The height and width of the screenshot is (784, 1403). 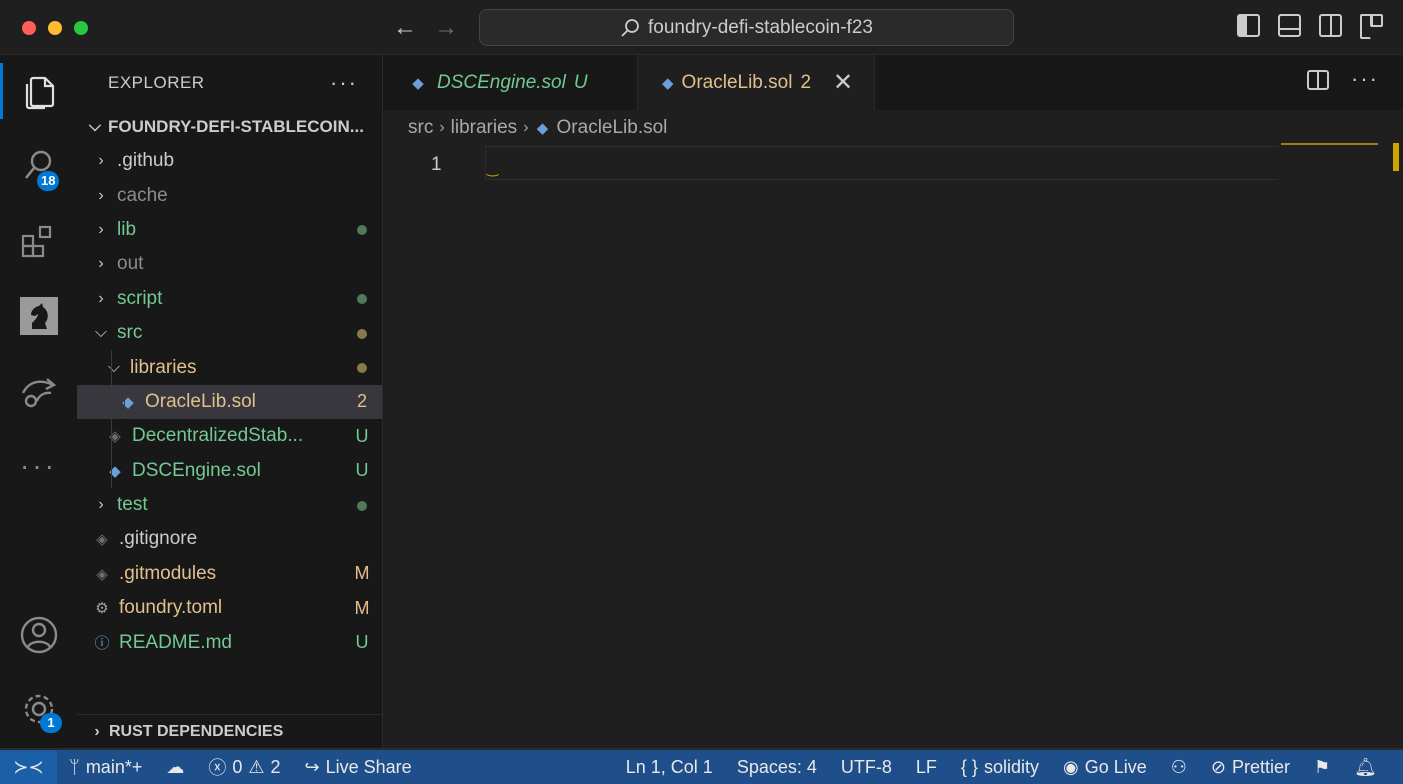 What do you see at coordinates (1179, 767) in the screenshot?
I see `copilot-icon: ⚇` at bounding box center [1179, 767].